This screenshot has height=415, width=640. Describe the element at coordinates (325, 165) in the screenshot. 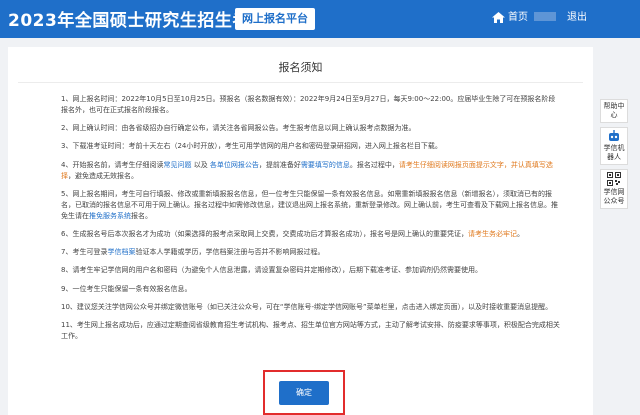

I see `required-info-link: 需要填写的信息` at that location.